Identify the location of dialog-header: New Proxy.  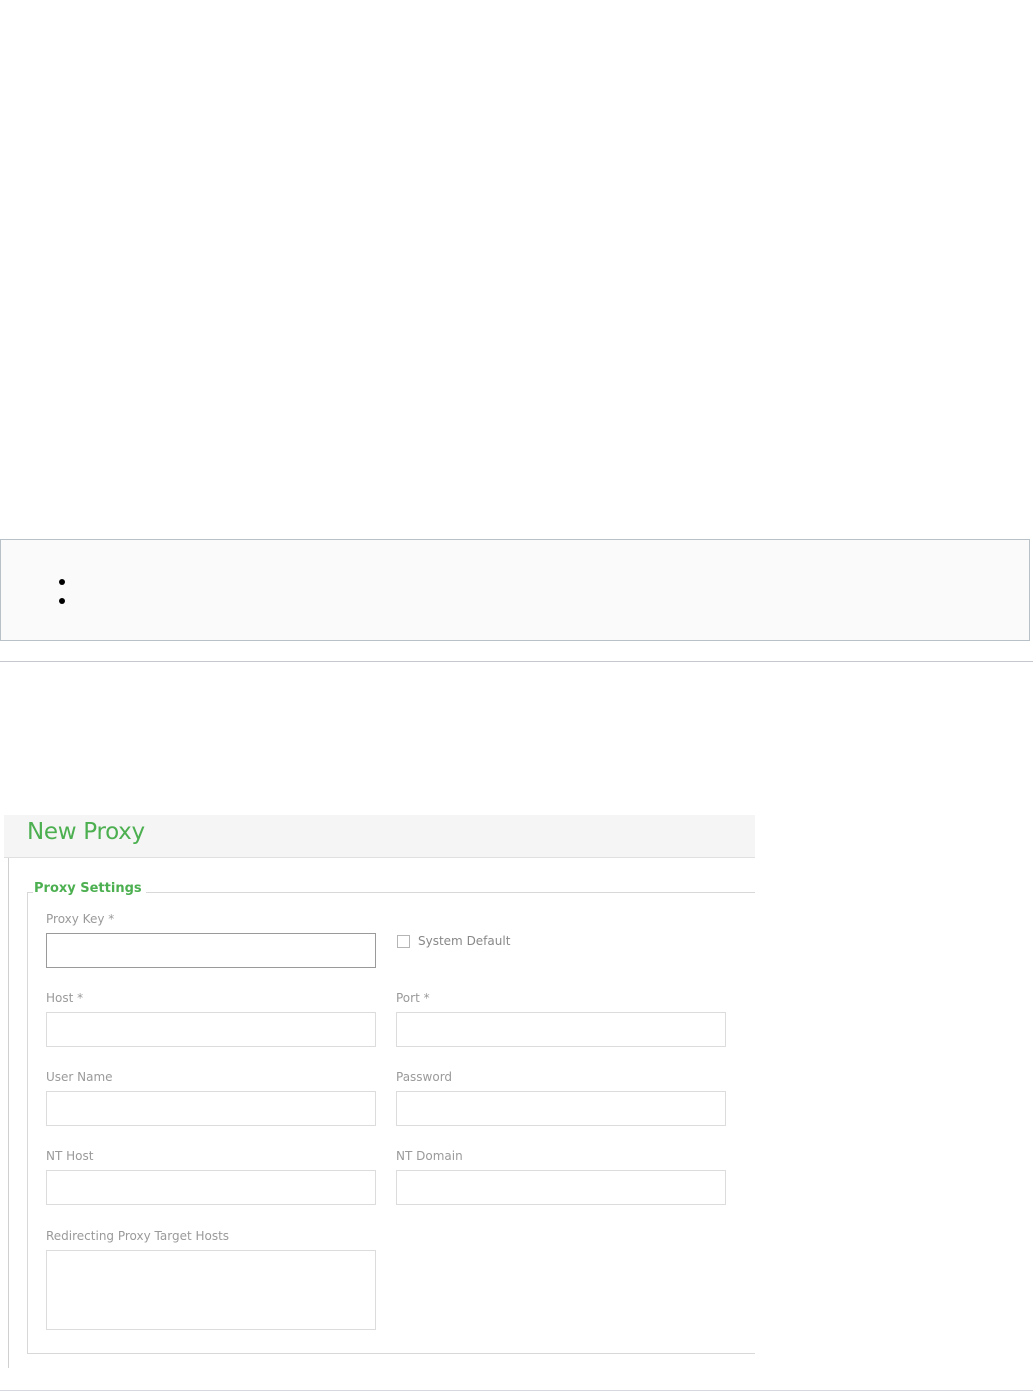
(379, 836).